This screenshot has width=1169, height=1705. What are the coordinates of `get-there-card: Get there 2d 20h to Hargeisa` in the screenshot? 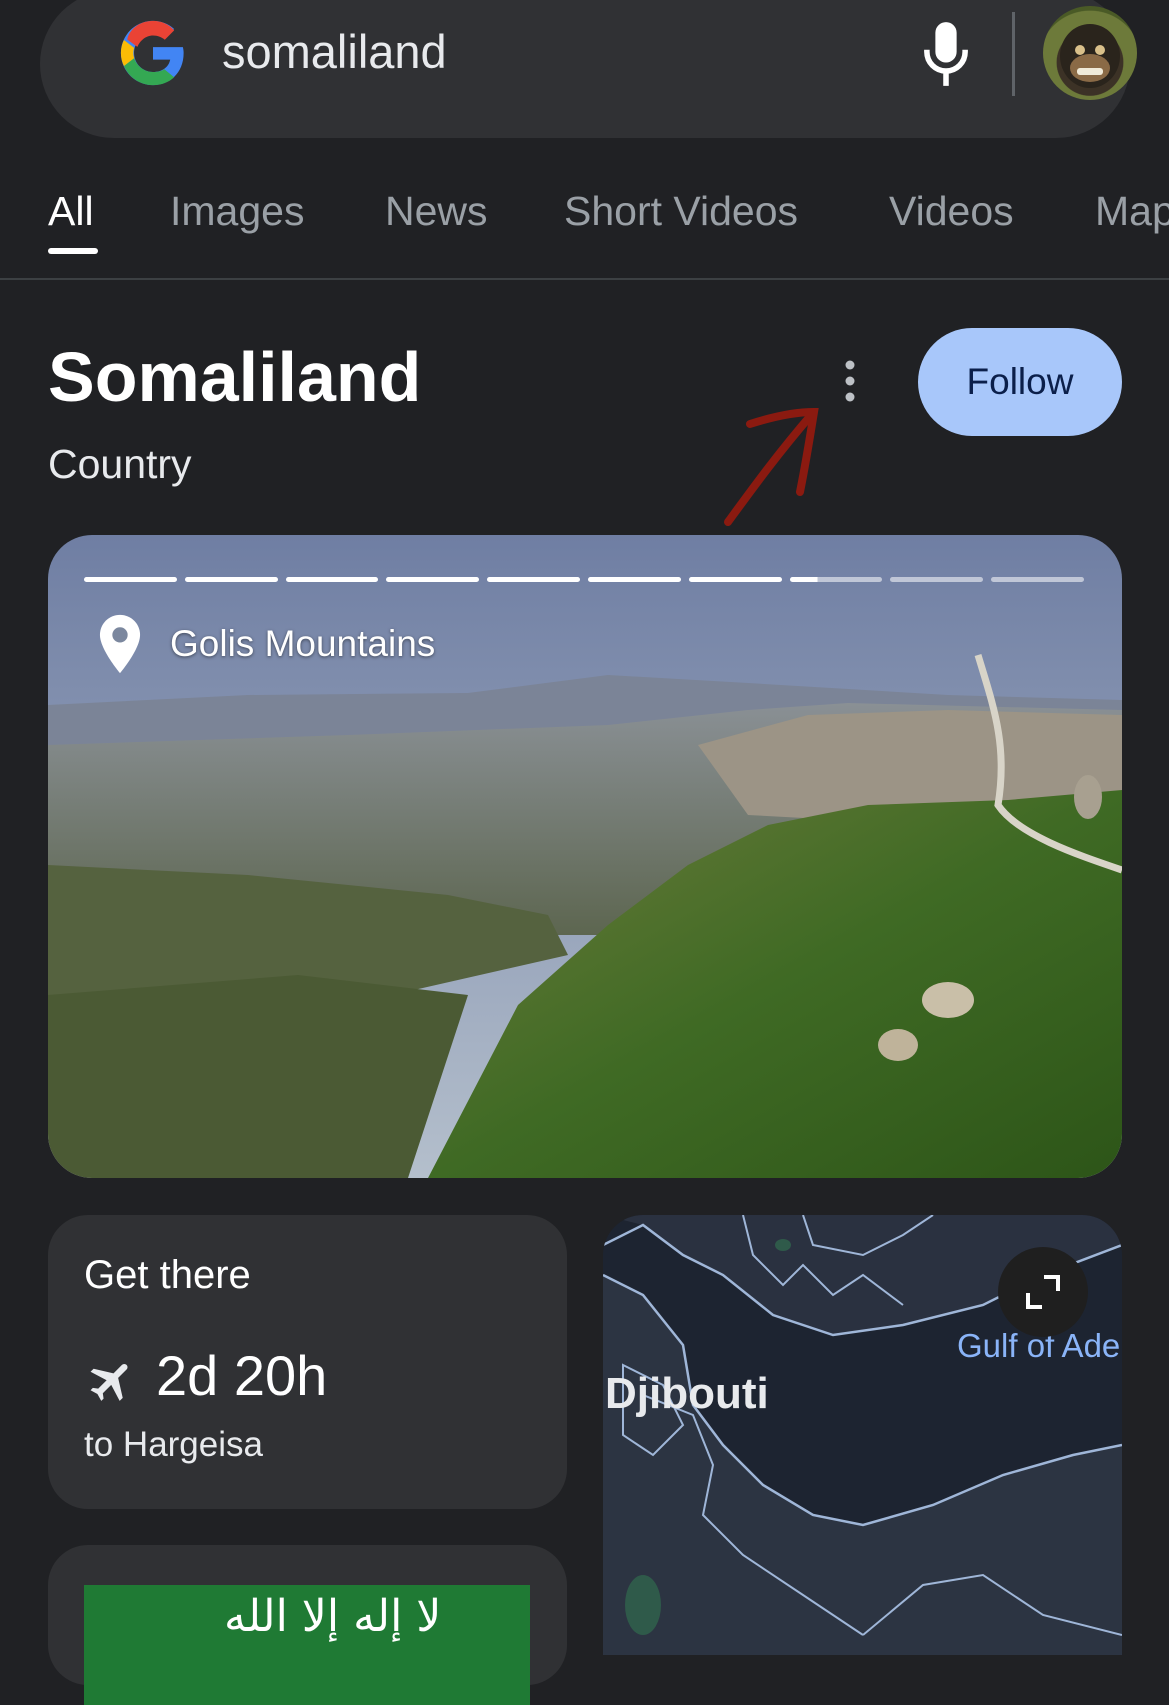 It's located at (307, 1362).